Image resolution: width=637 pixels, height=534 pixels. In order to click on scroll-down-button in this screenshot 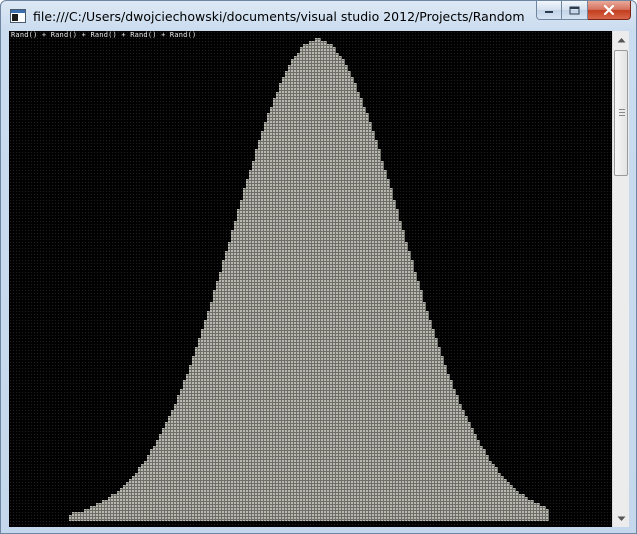, I will do `click(621, 518)`.